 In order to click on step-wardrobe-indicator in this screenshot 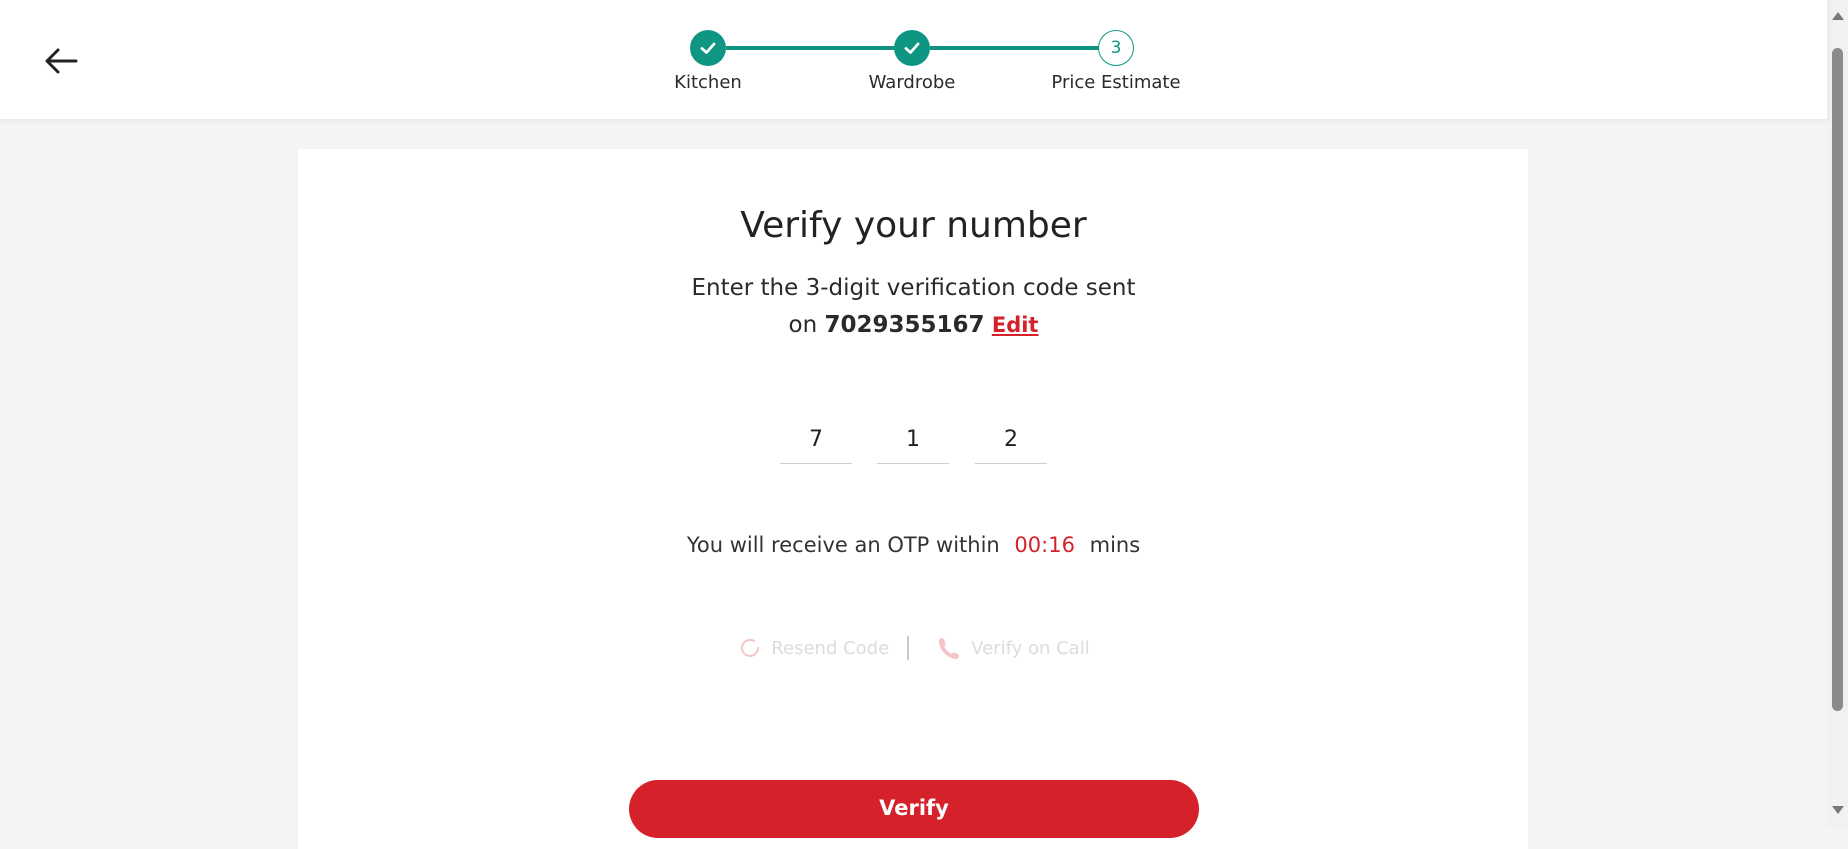, I will do `click(912, 48)`.